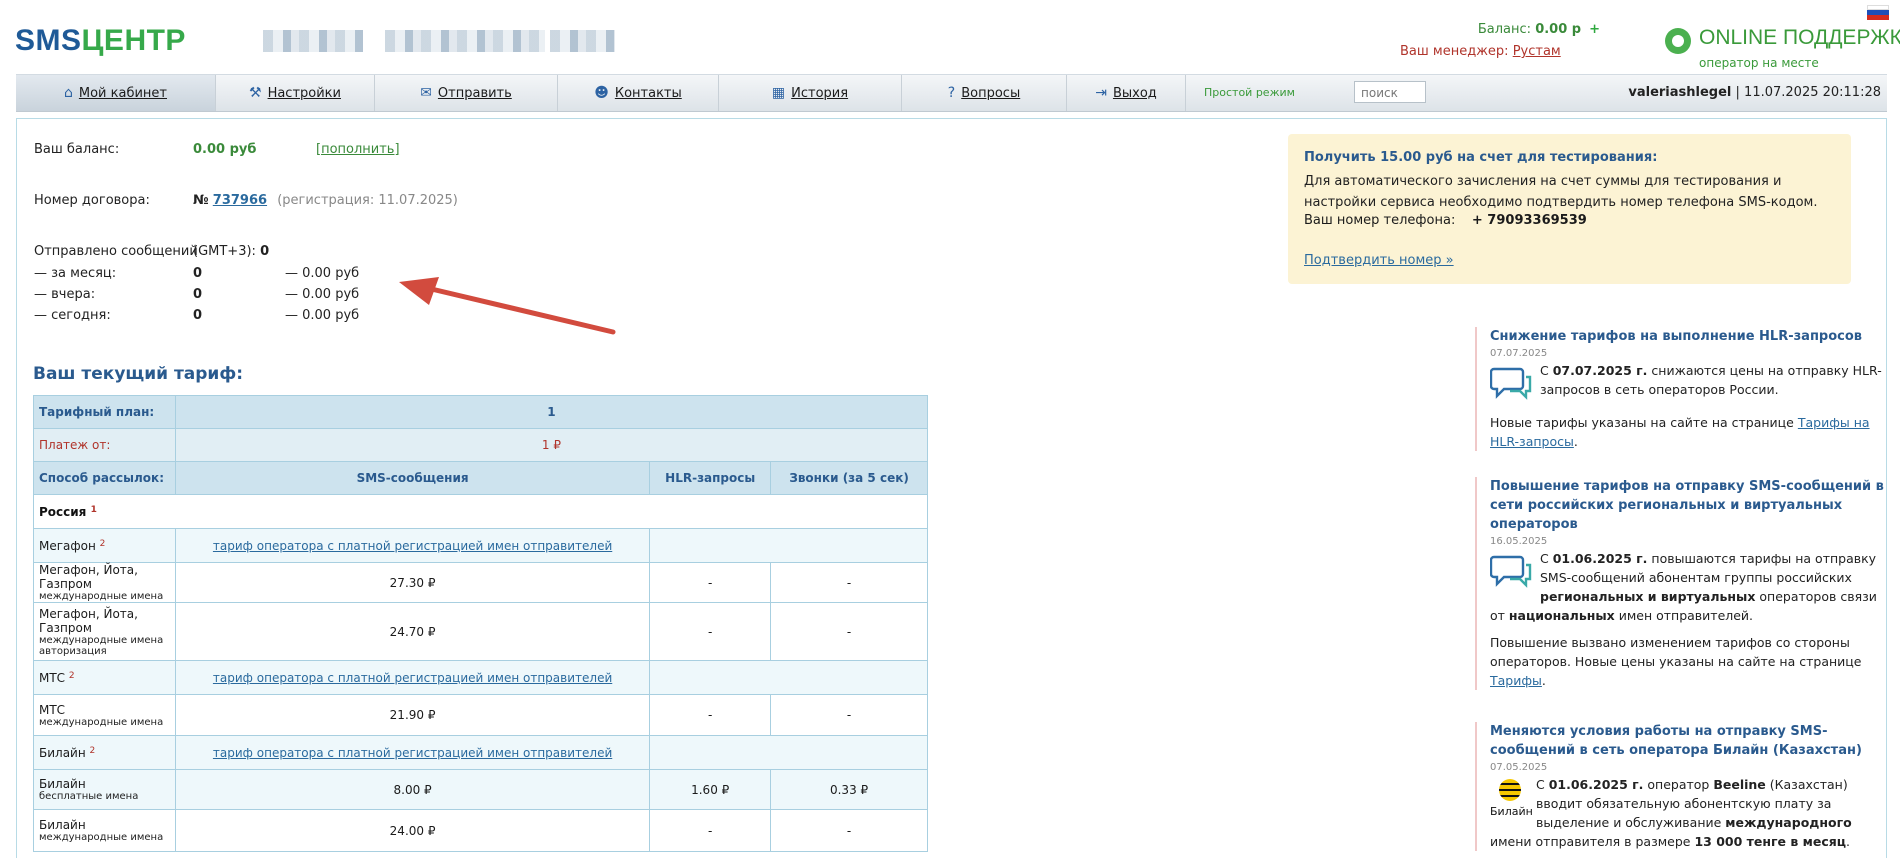  Describe the element at coordinates (77, 149) in the screenshot. I see `balance-label: Ваш баланс:` at that location.